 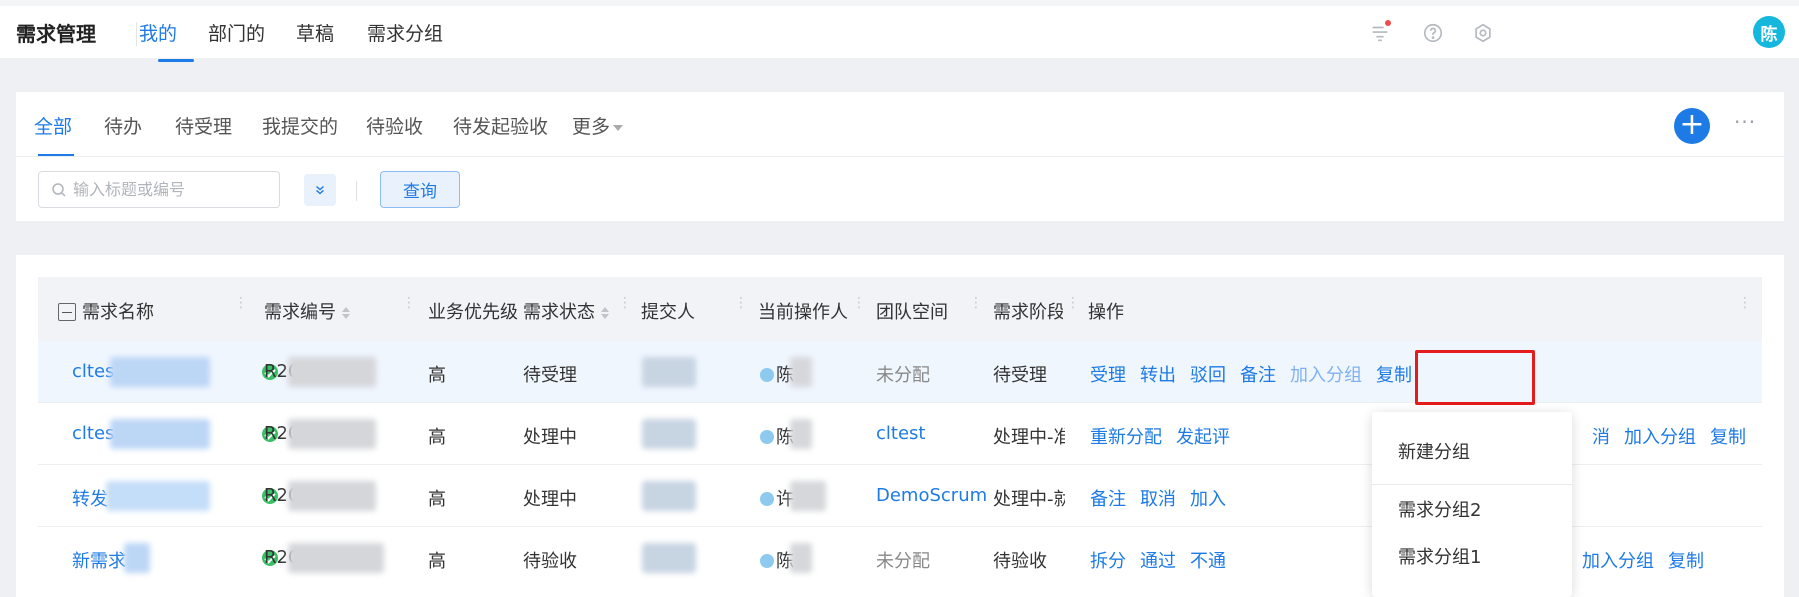 I want to click on double-chevron-down-icon, so click(x=320, y=190).